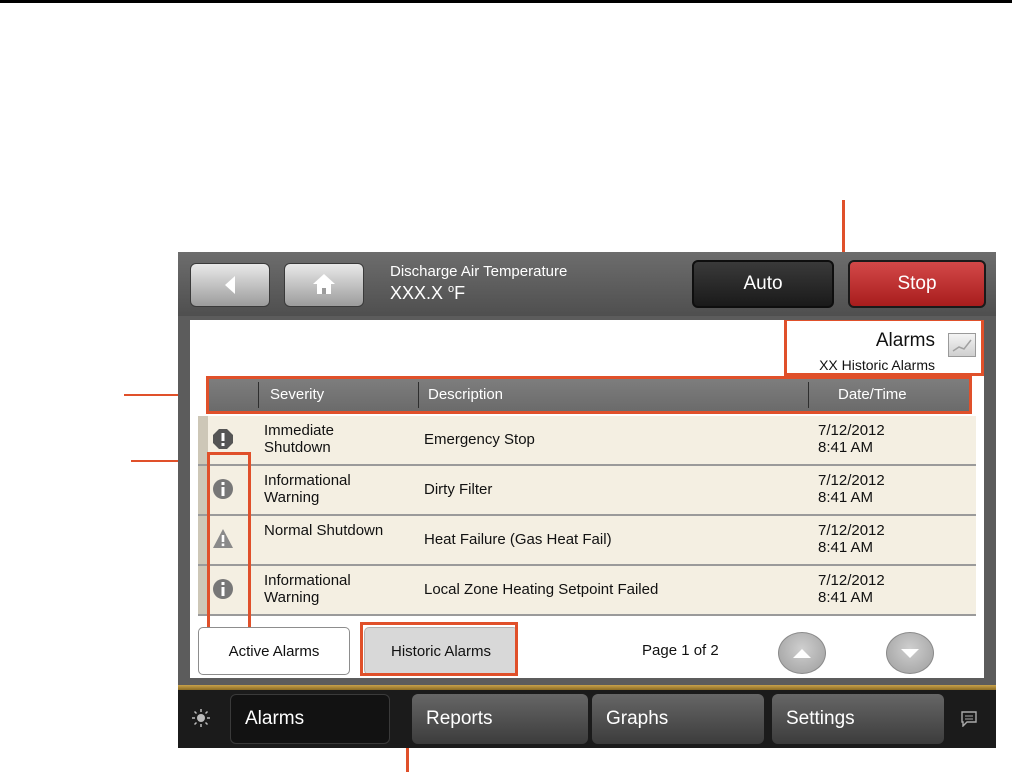  I want to click on home-icon, so click(324, 285).